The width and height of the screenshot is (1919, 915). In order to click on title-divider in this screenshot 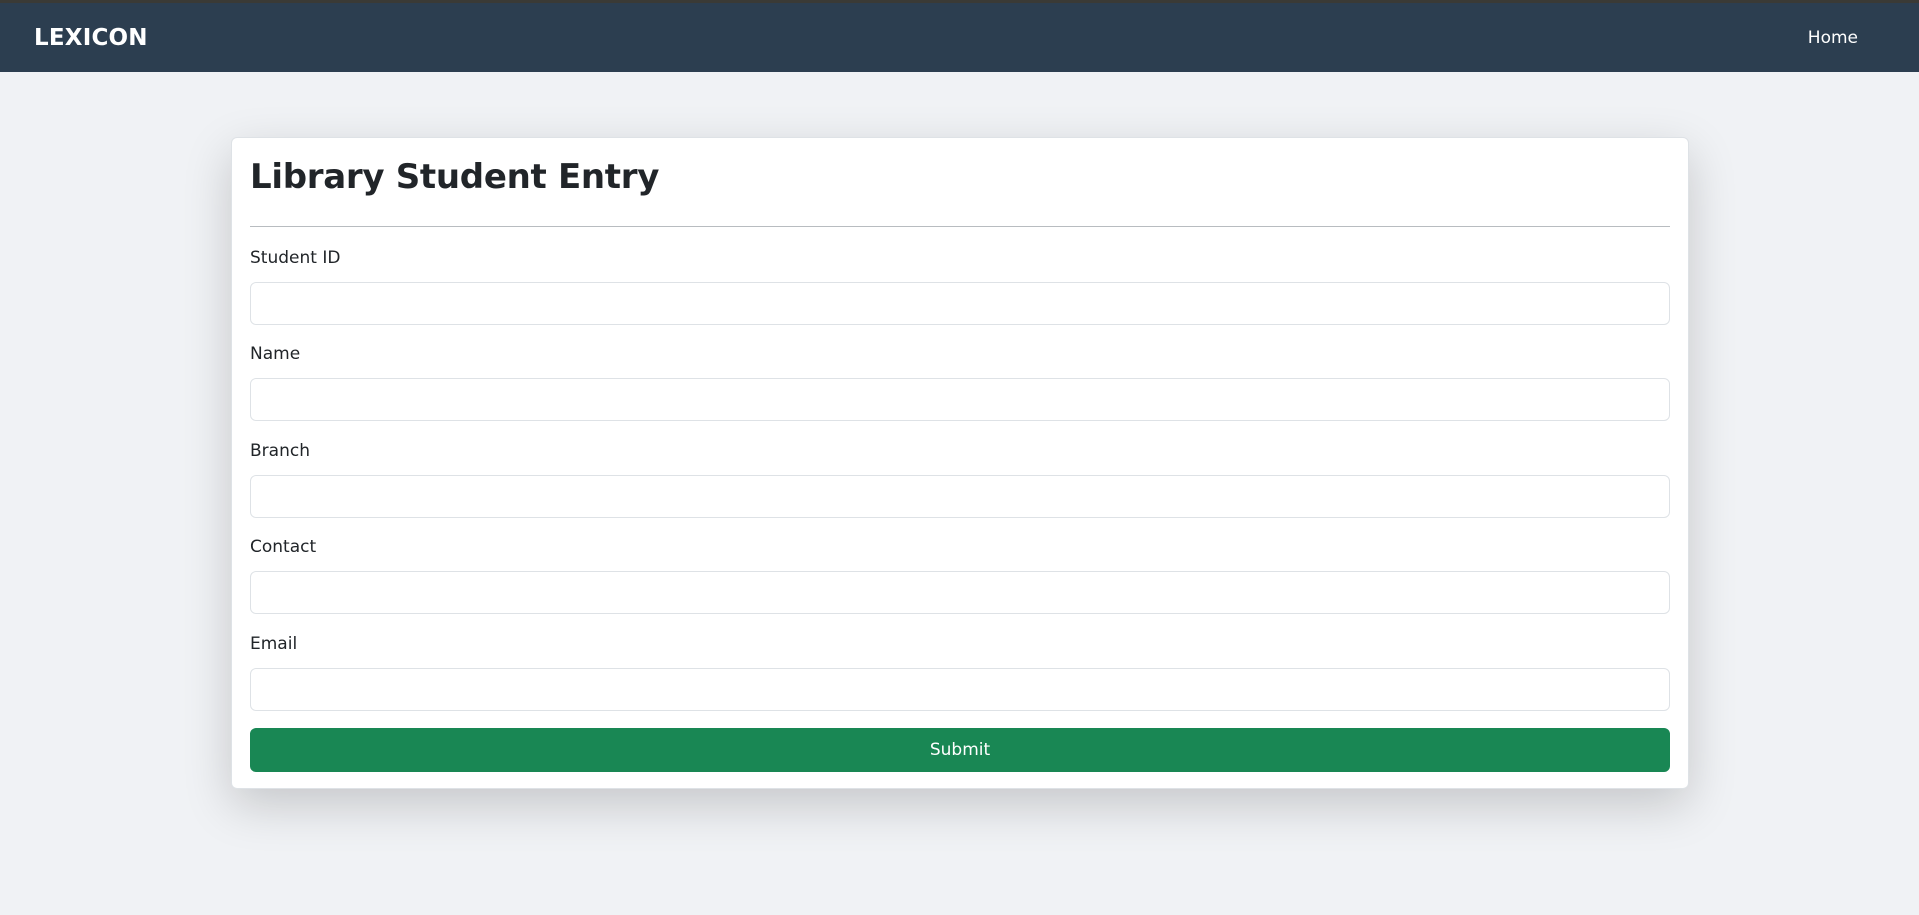, I will do `click(960, 226)`.